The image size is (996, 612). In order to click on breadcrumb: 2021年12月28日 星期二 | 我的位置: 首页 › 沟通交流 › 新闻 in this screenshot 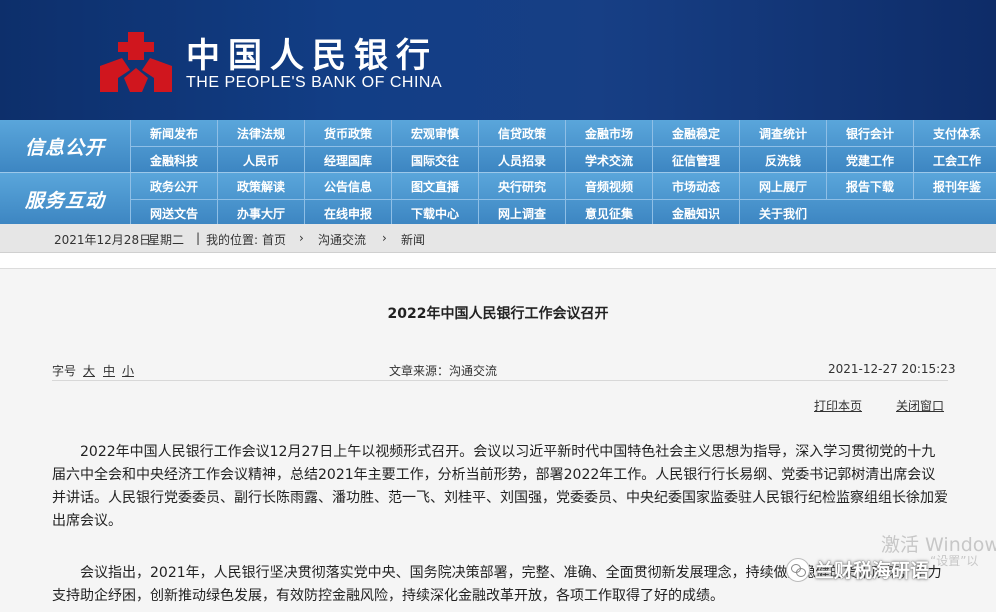, I will do `click(498, 238)`.